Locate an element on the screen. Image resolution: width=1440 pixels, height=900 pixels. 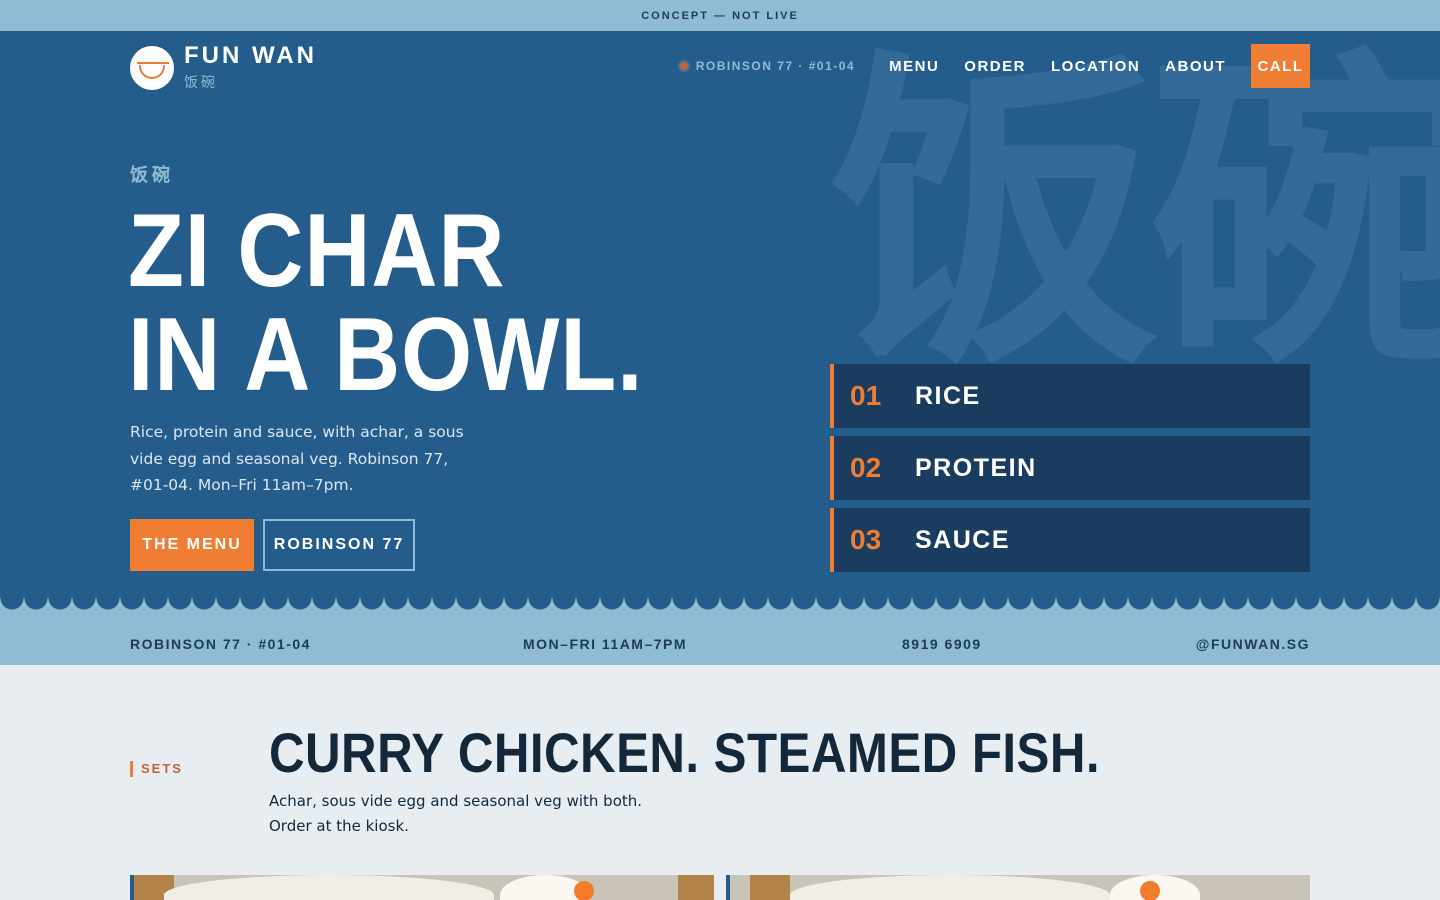
call-button: CALL is located at coordinates (1280, 66).